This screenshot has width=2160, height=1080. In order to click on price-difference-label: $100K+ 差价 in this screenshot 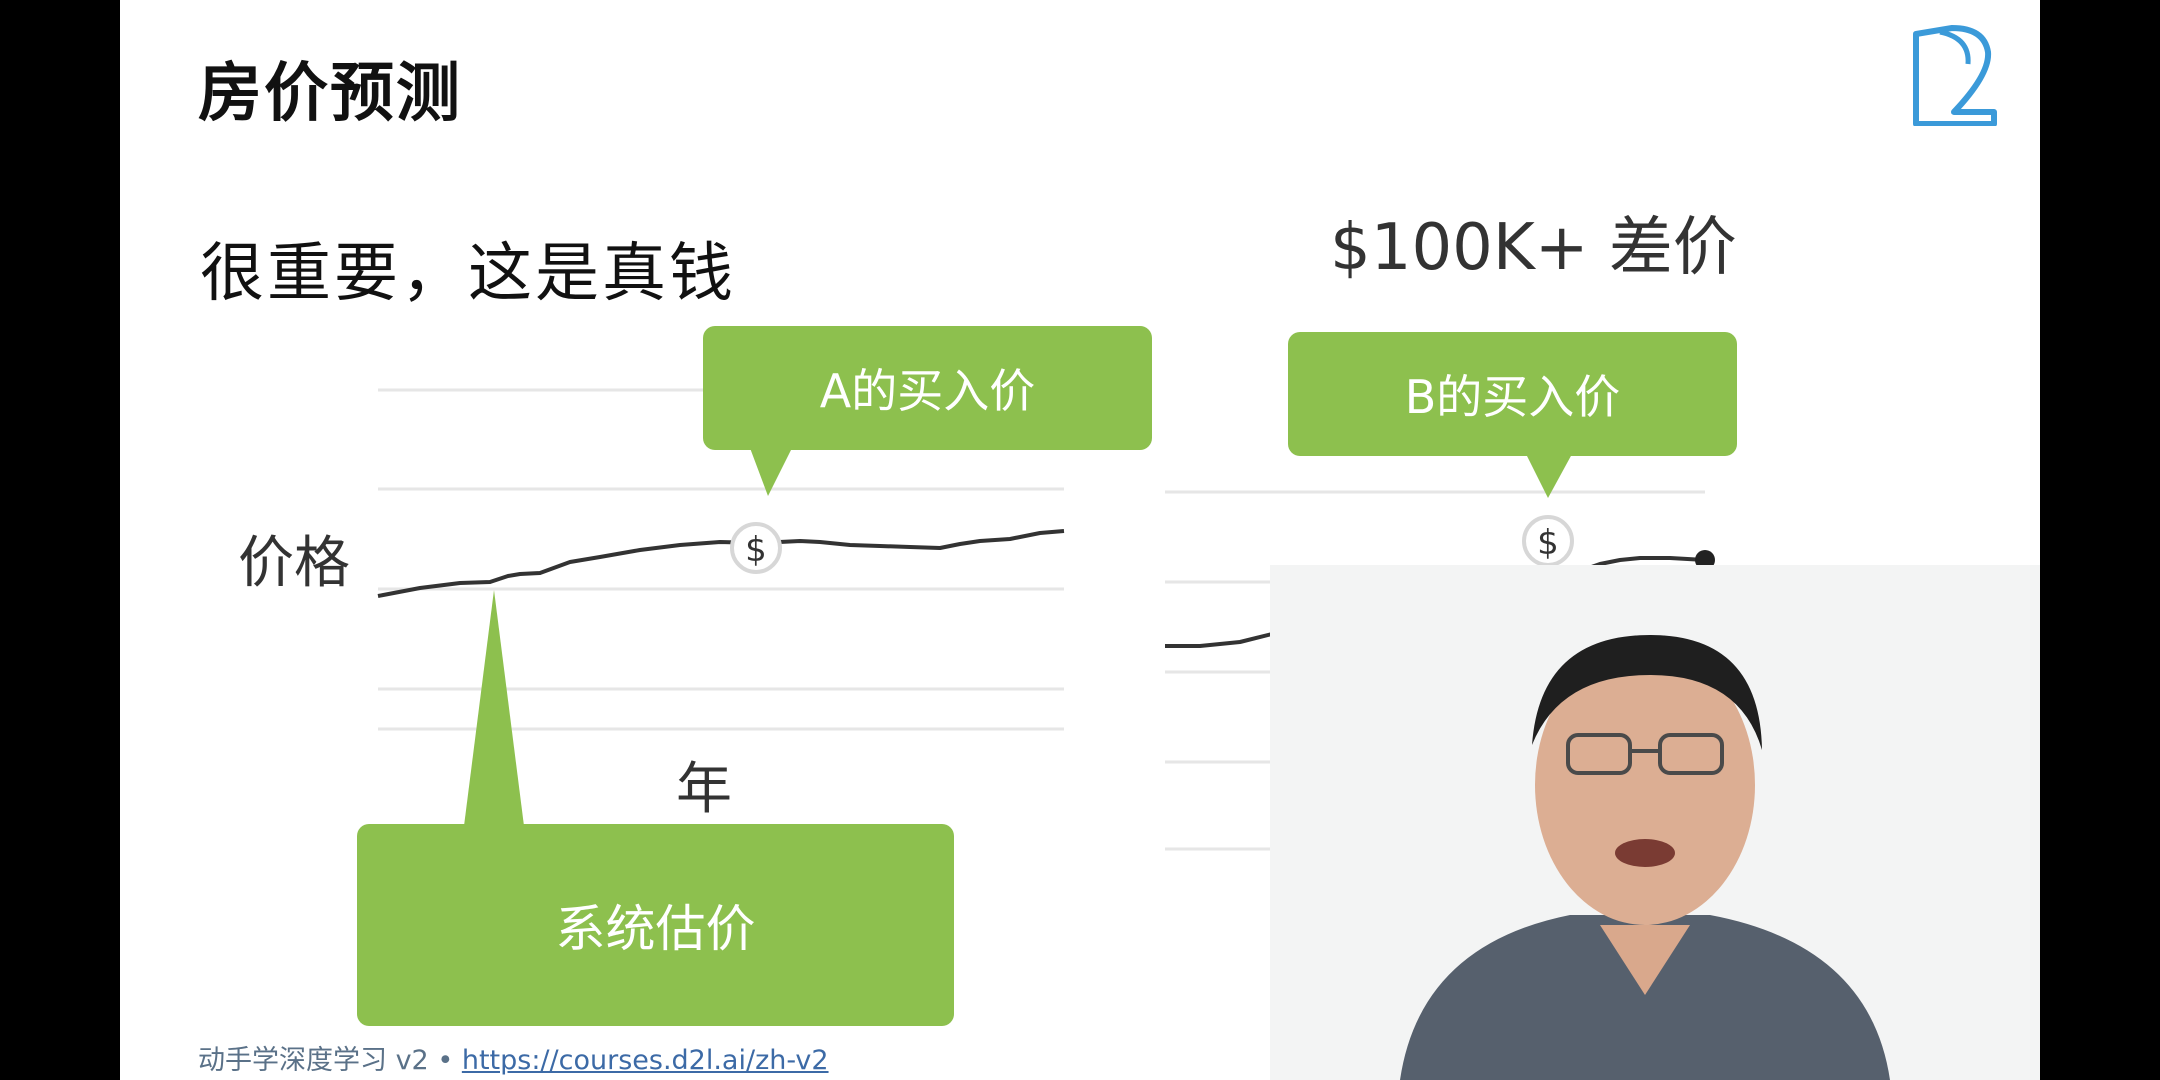, I will do `click(1533, 248)`.